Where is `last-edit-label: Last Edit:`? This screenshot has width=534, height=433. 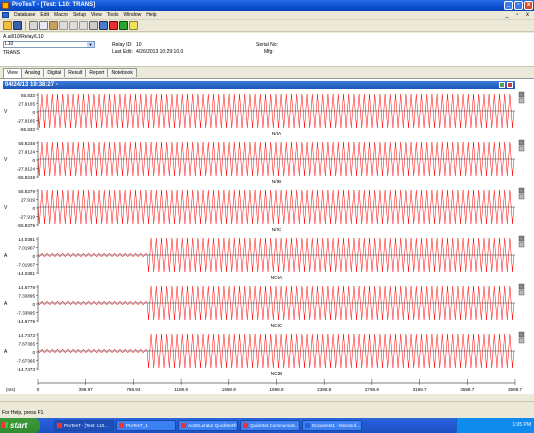
last-edit-label: Last Edit: is located at coordinates (122, 52).